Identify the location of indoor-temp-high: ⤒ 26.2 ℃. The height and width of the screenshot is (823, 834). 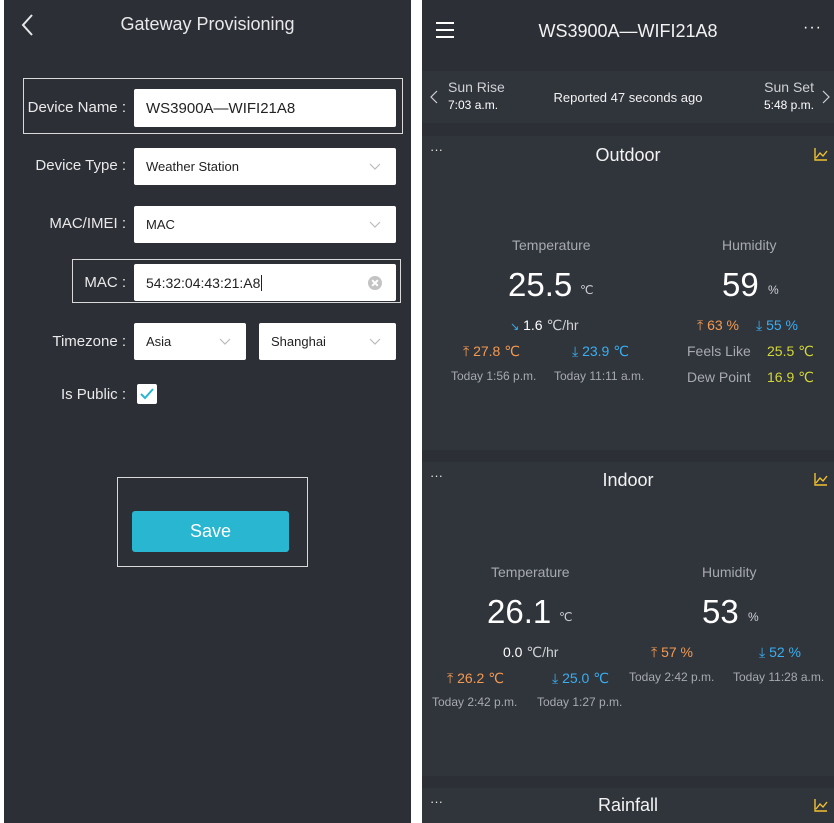
(475, 678).